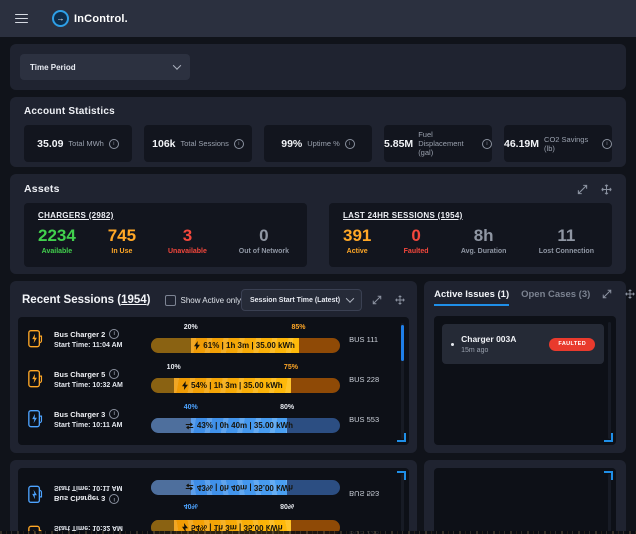 The image size is (636, 534). Describe the element at coordinates (88, 385) in the screenshot. I see `session-start-time: Start Time: 10:32 AM` at that location.